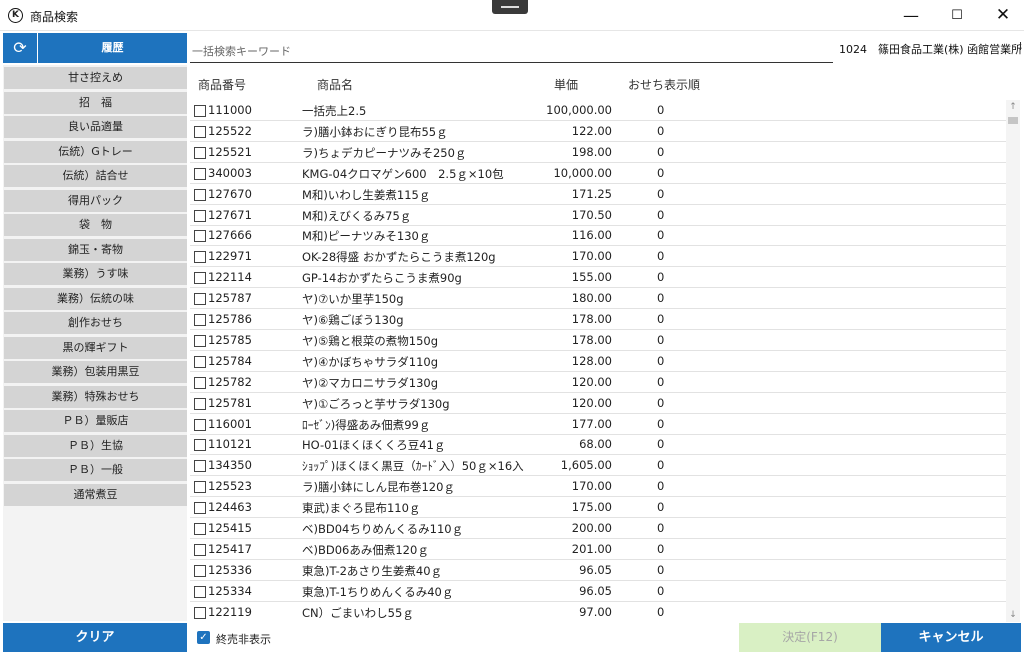 The image size is (1024, 652). Describe the element at coordinates (598, 236) in the screenshot. I see `table-row: 127666 M和)ピーナツみそ130ｇ 116.00 0` at that location.